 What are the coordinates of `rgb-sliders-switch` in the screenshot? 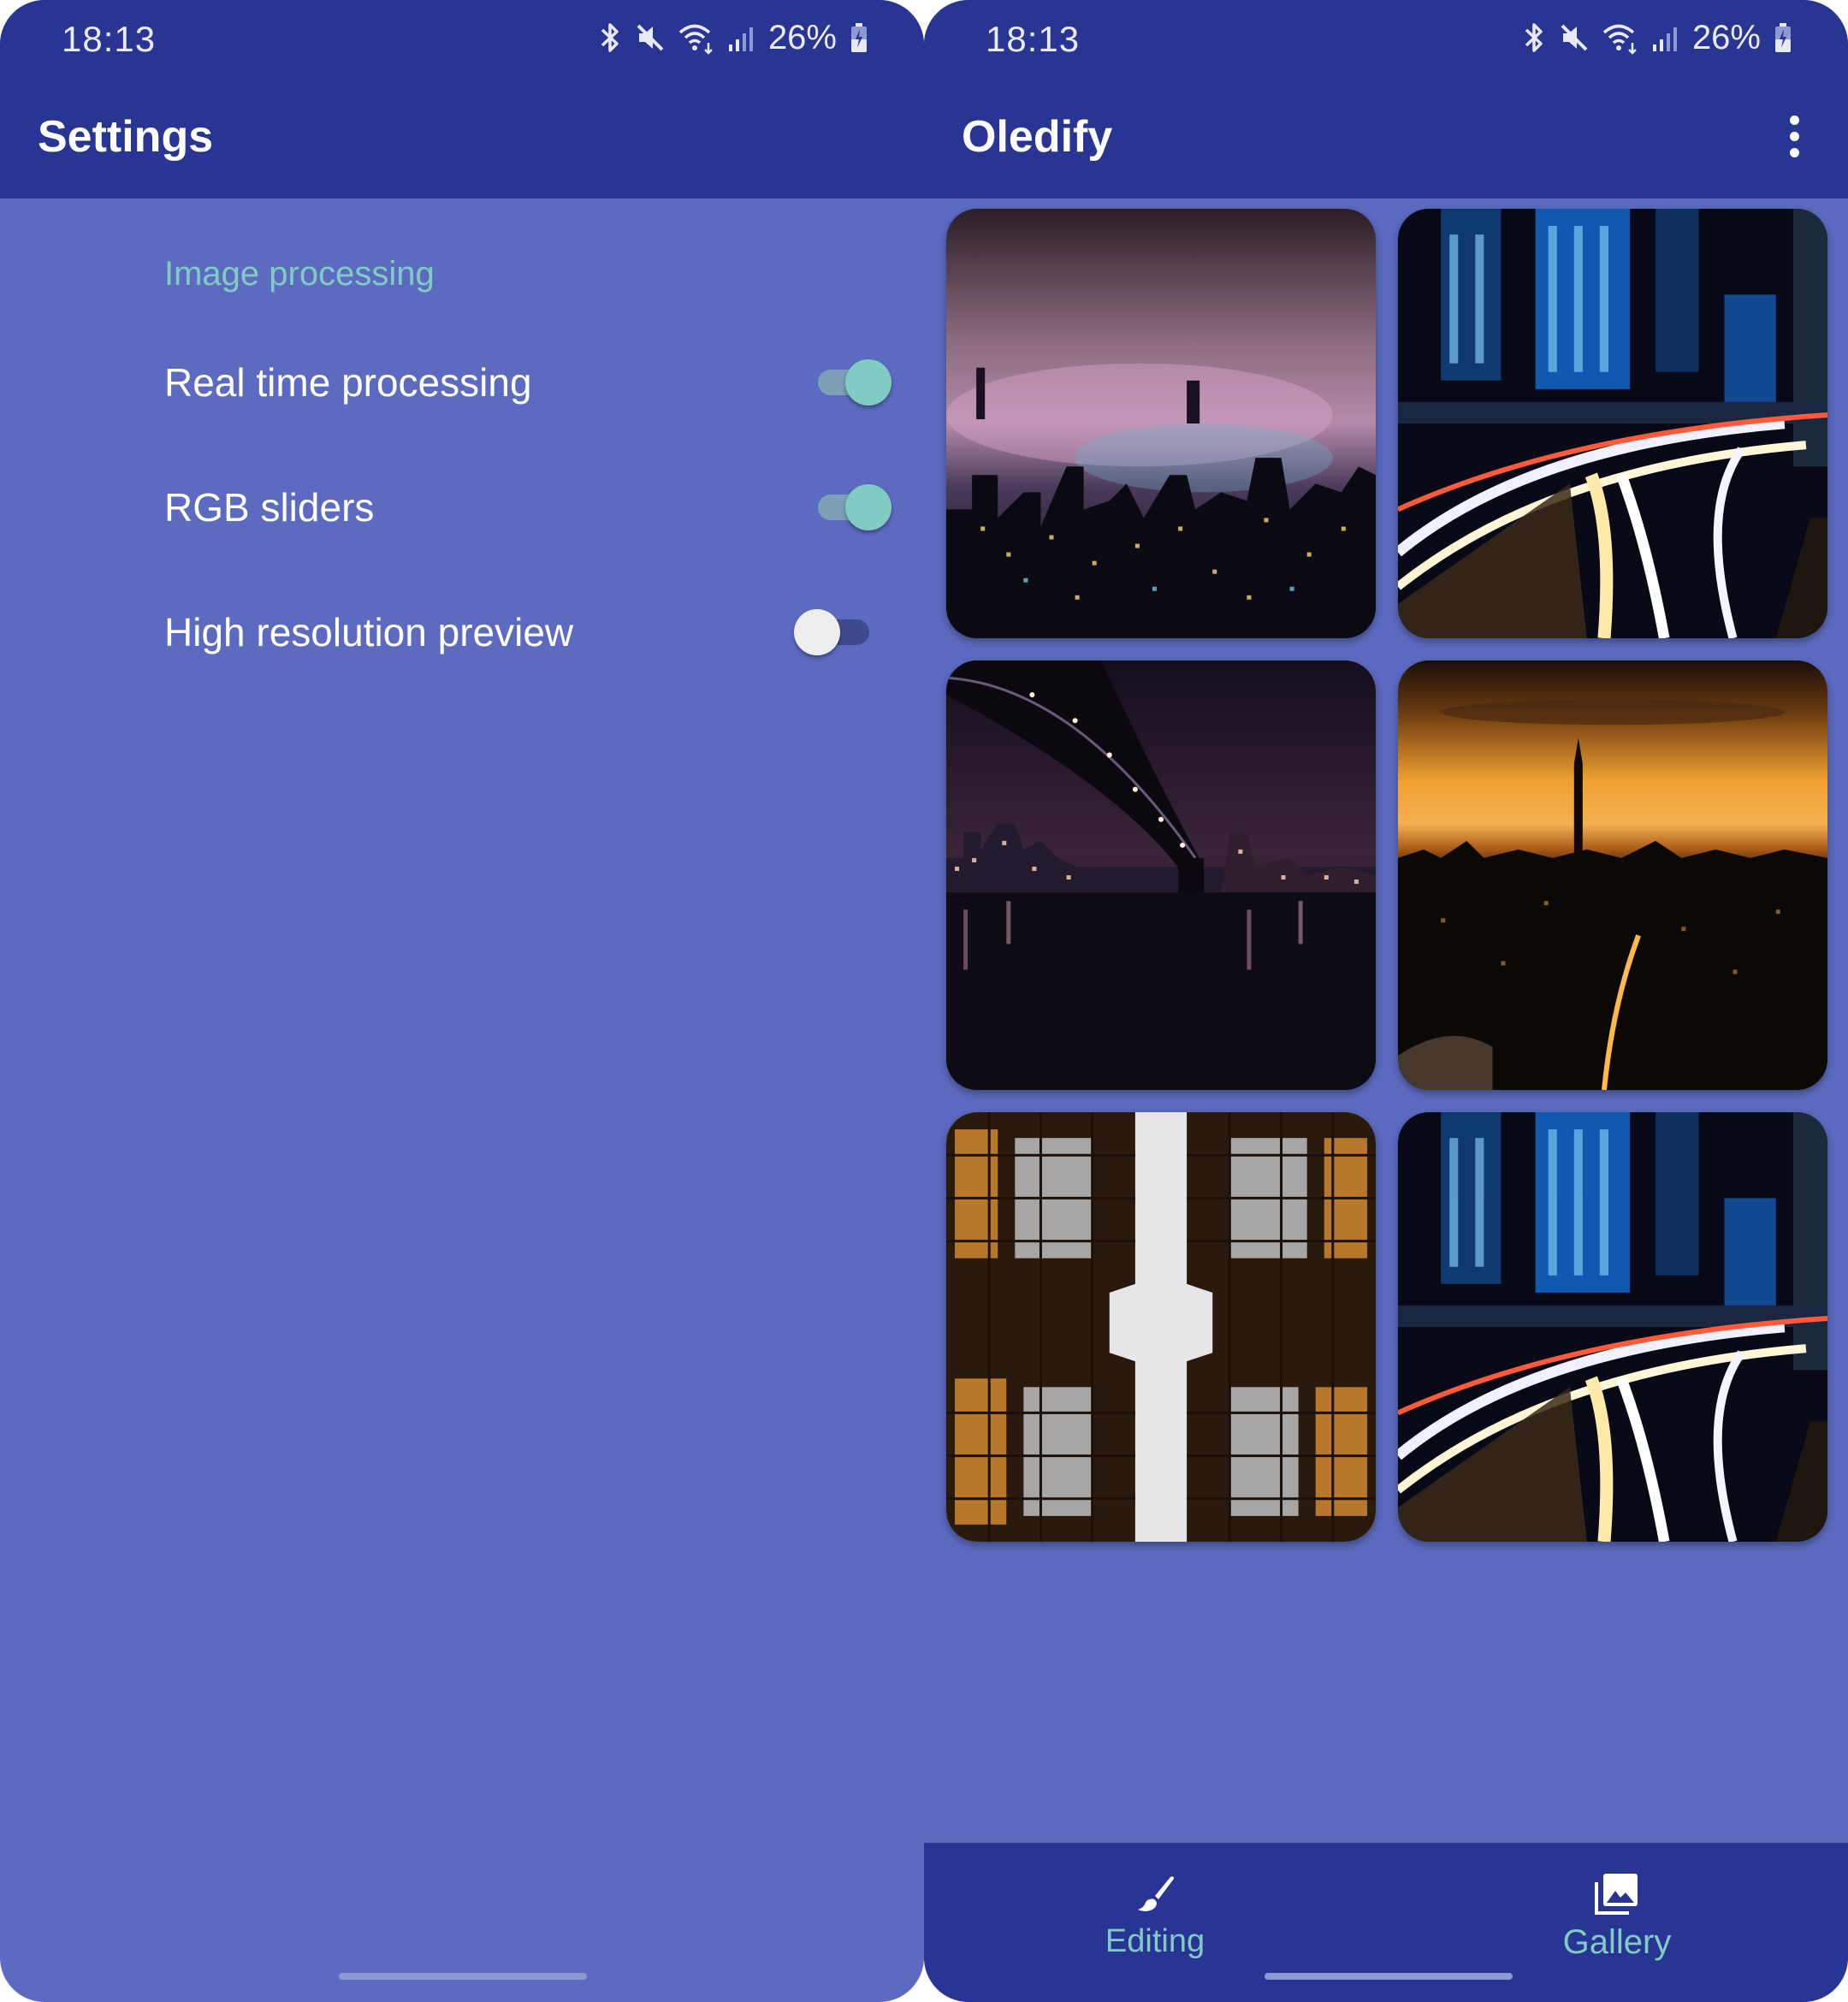 It's located at (851, 504).